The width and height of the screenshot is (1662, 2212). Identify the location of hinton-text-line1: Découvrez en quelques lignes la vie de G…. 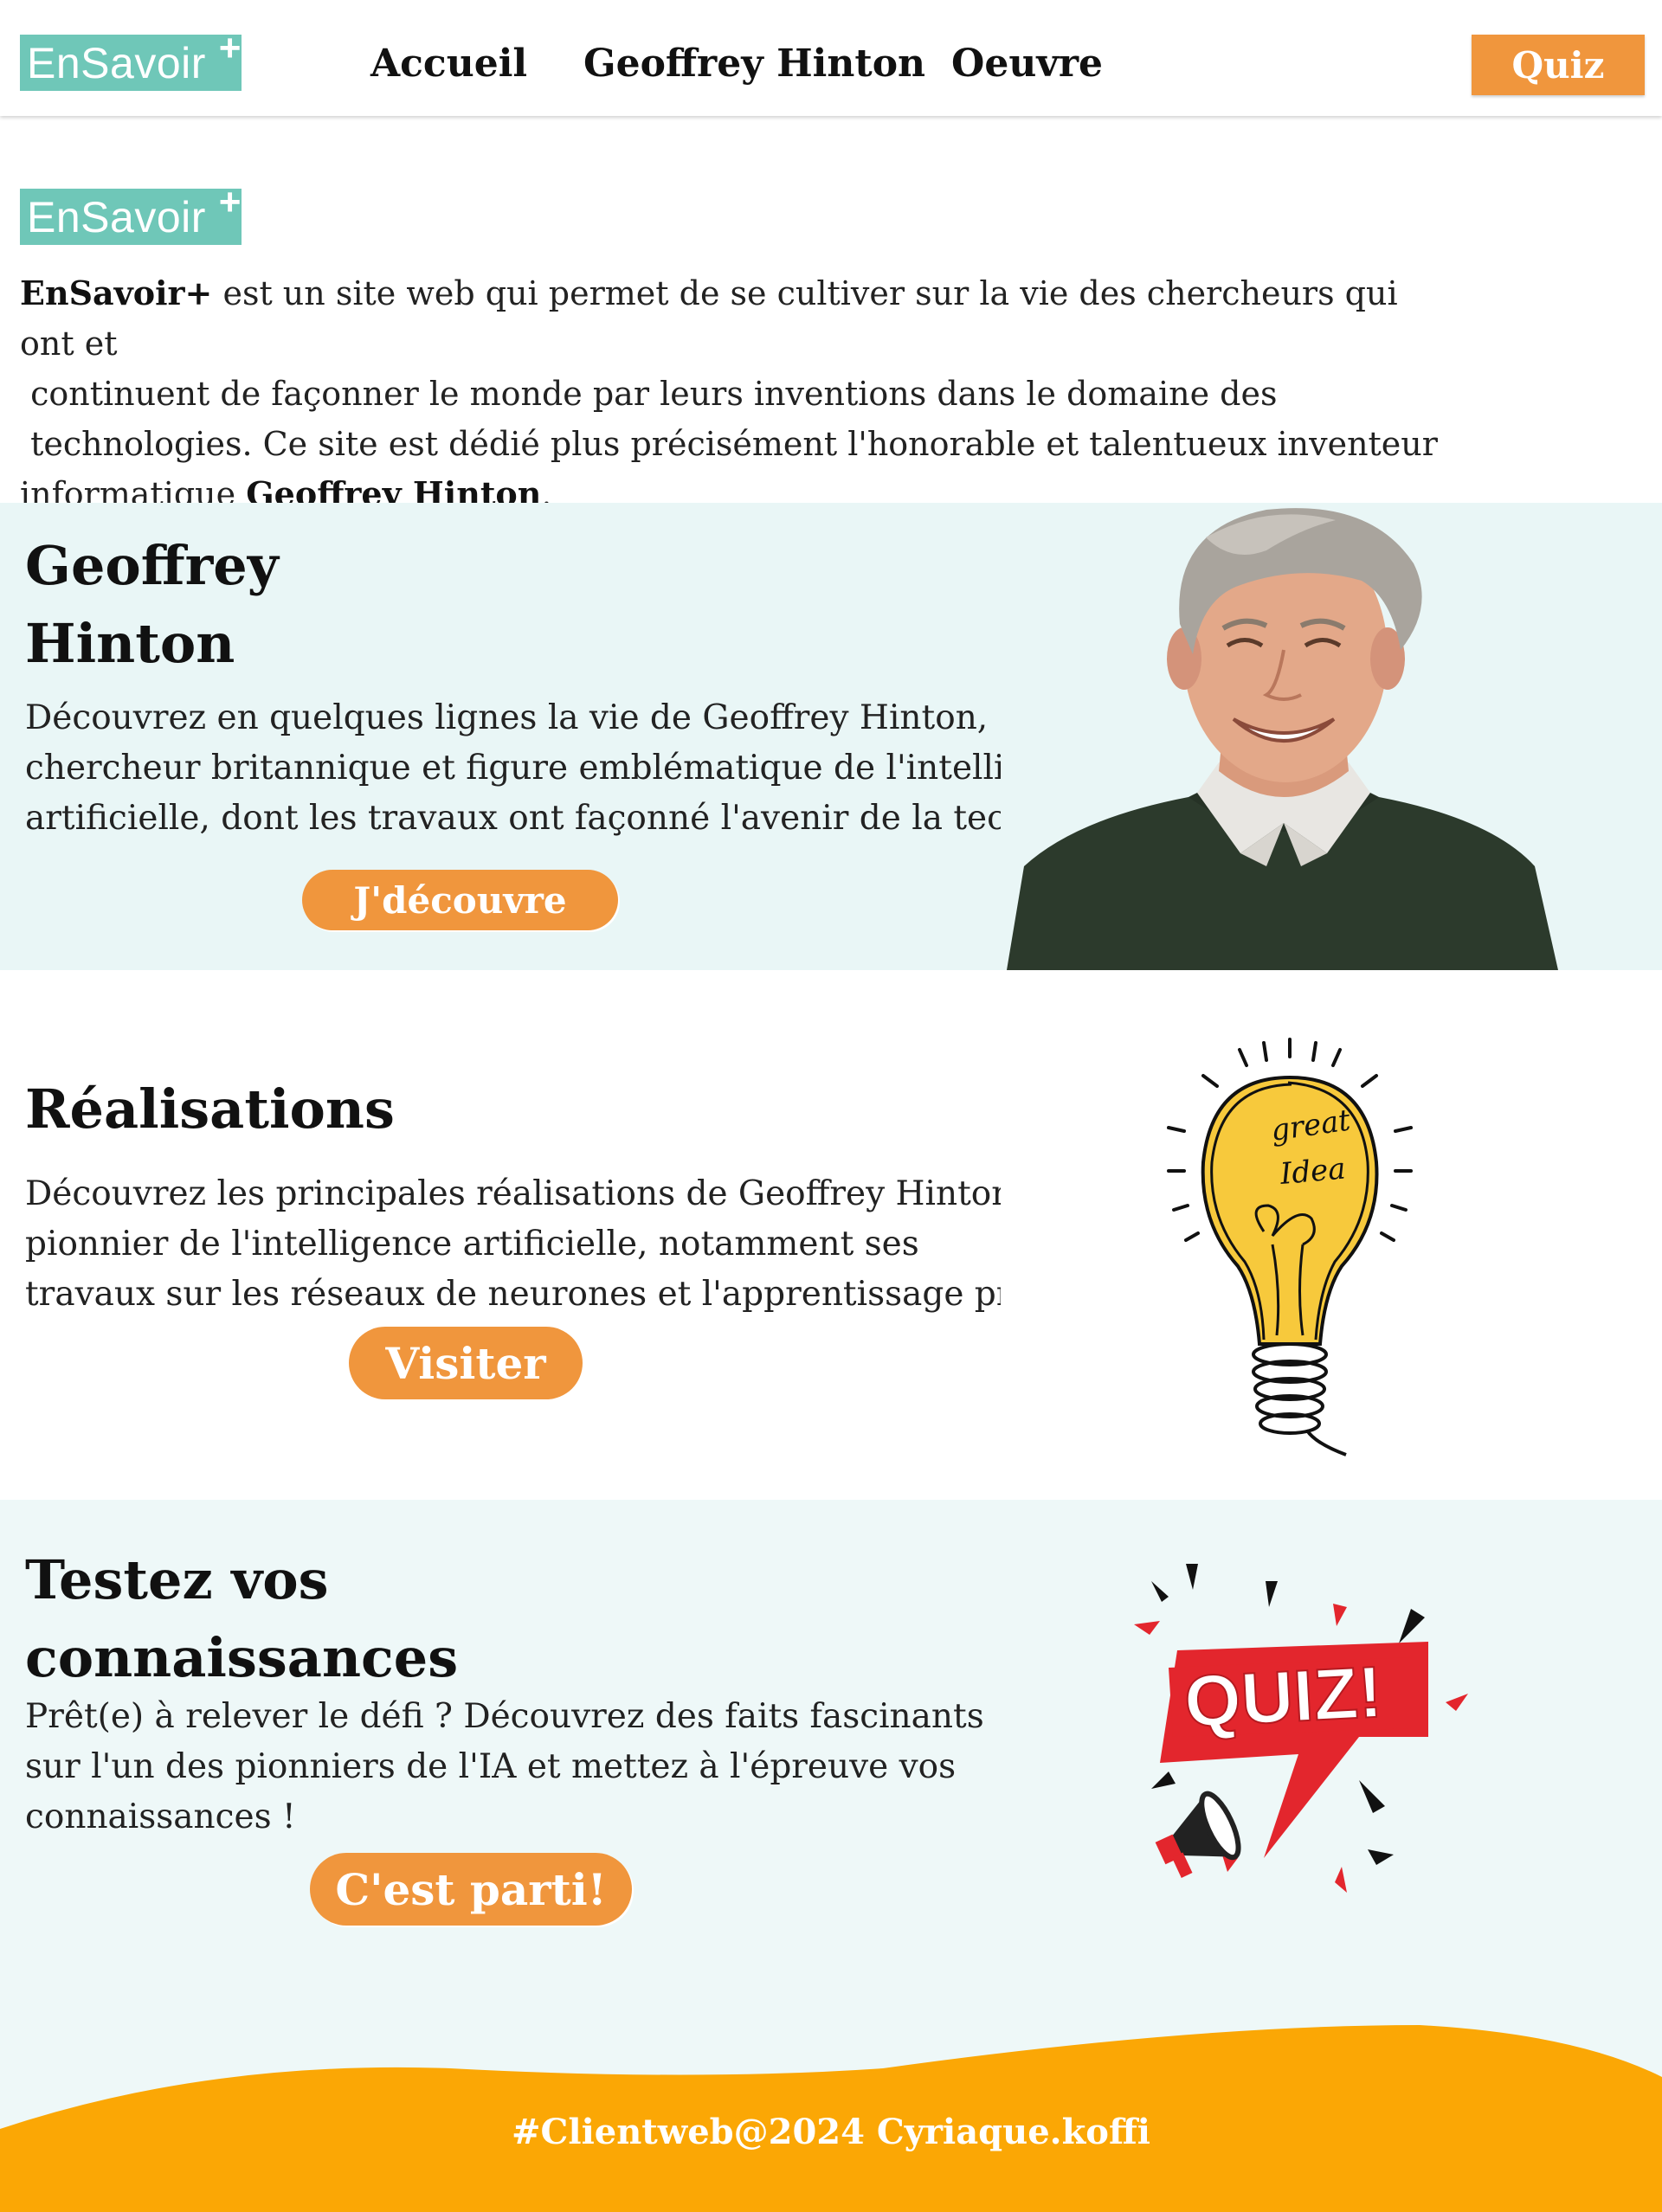
(507, 717).